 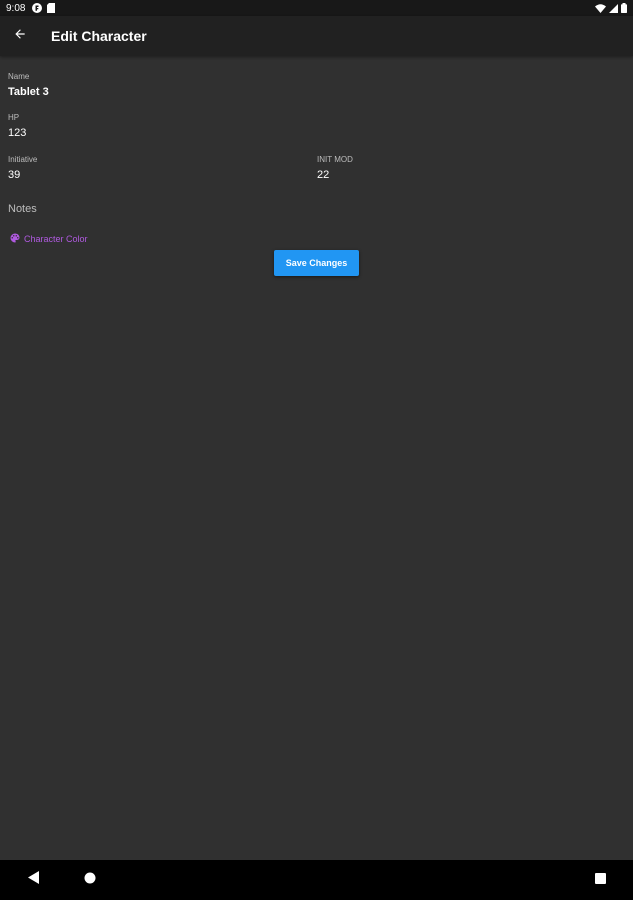 What do you see at coordinates (335, 159) in the screenshot?
I see `init-mod-label: INIT MOD` at bounding box center [335, 159].